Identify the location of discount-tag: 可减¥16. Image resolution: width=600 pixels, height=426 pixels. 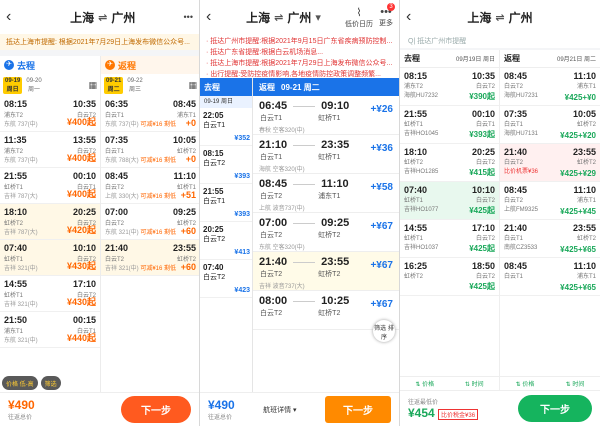
(152, 269).